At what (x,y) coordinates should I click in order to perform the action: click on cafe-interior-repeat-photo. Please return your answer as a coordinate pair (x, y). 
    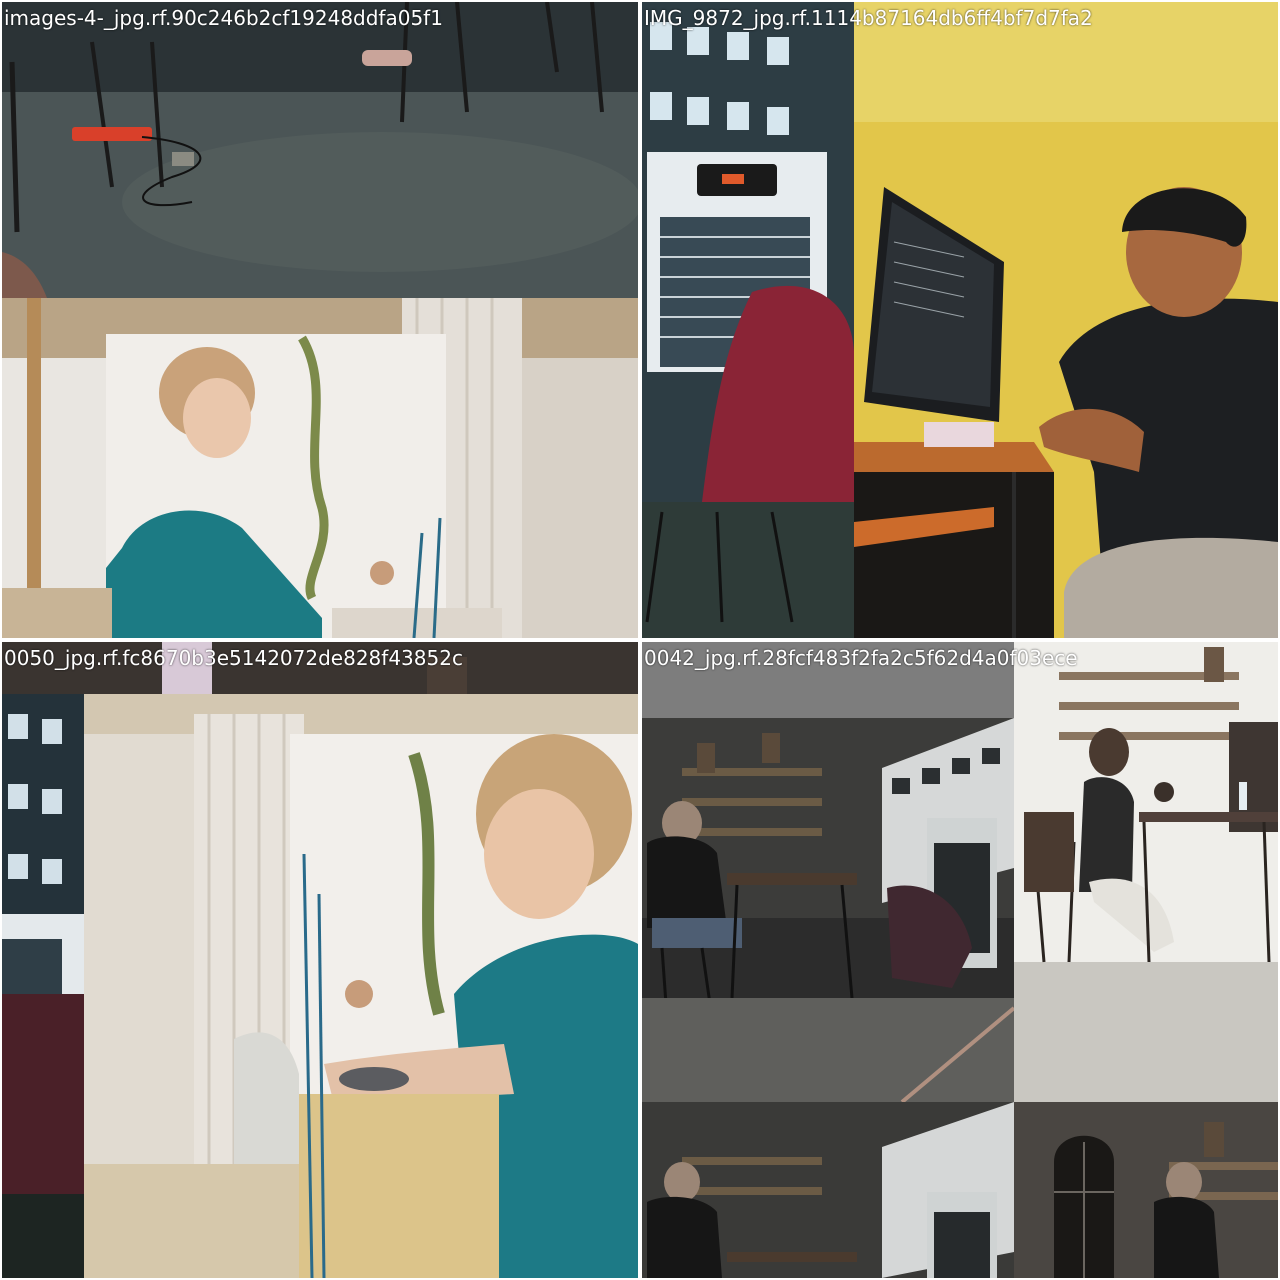
    Looking at the image, I should click on (828, 1190).